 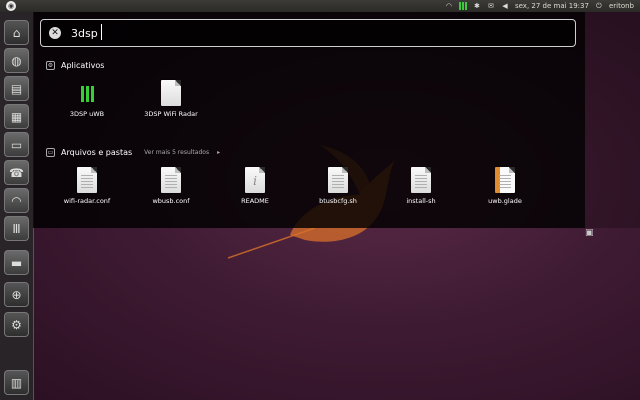 I want to click on settings-icon: ⚙, so click(x=16, y=324).